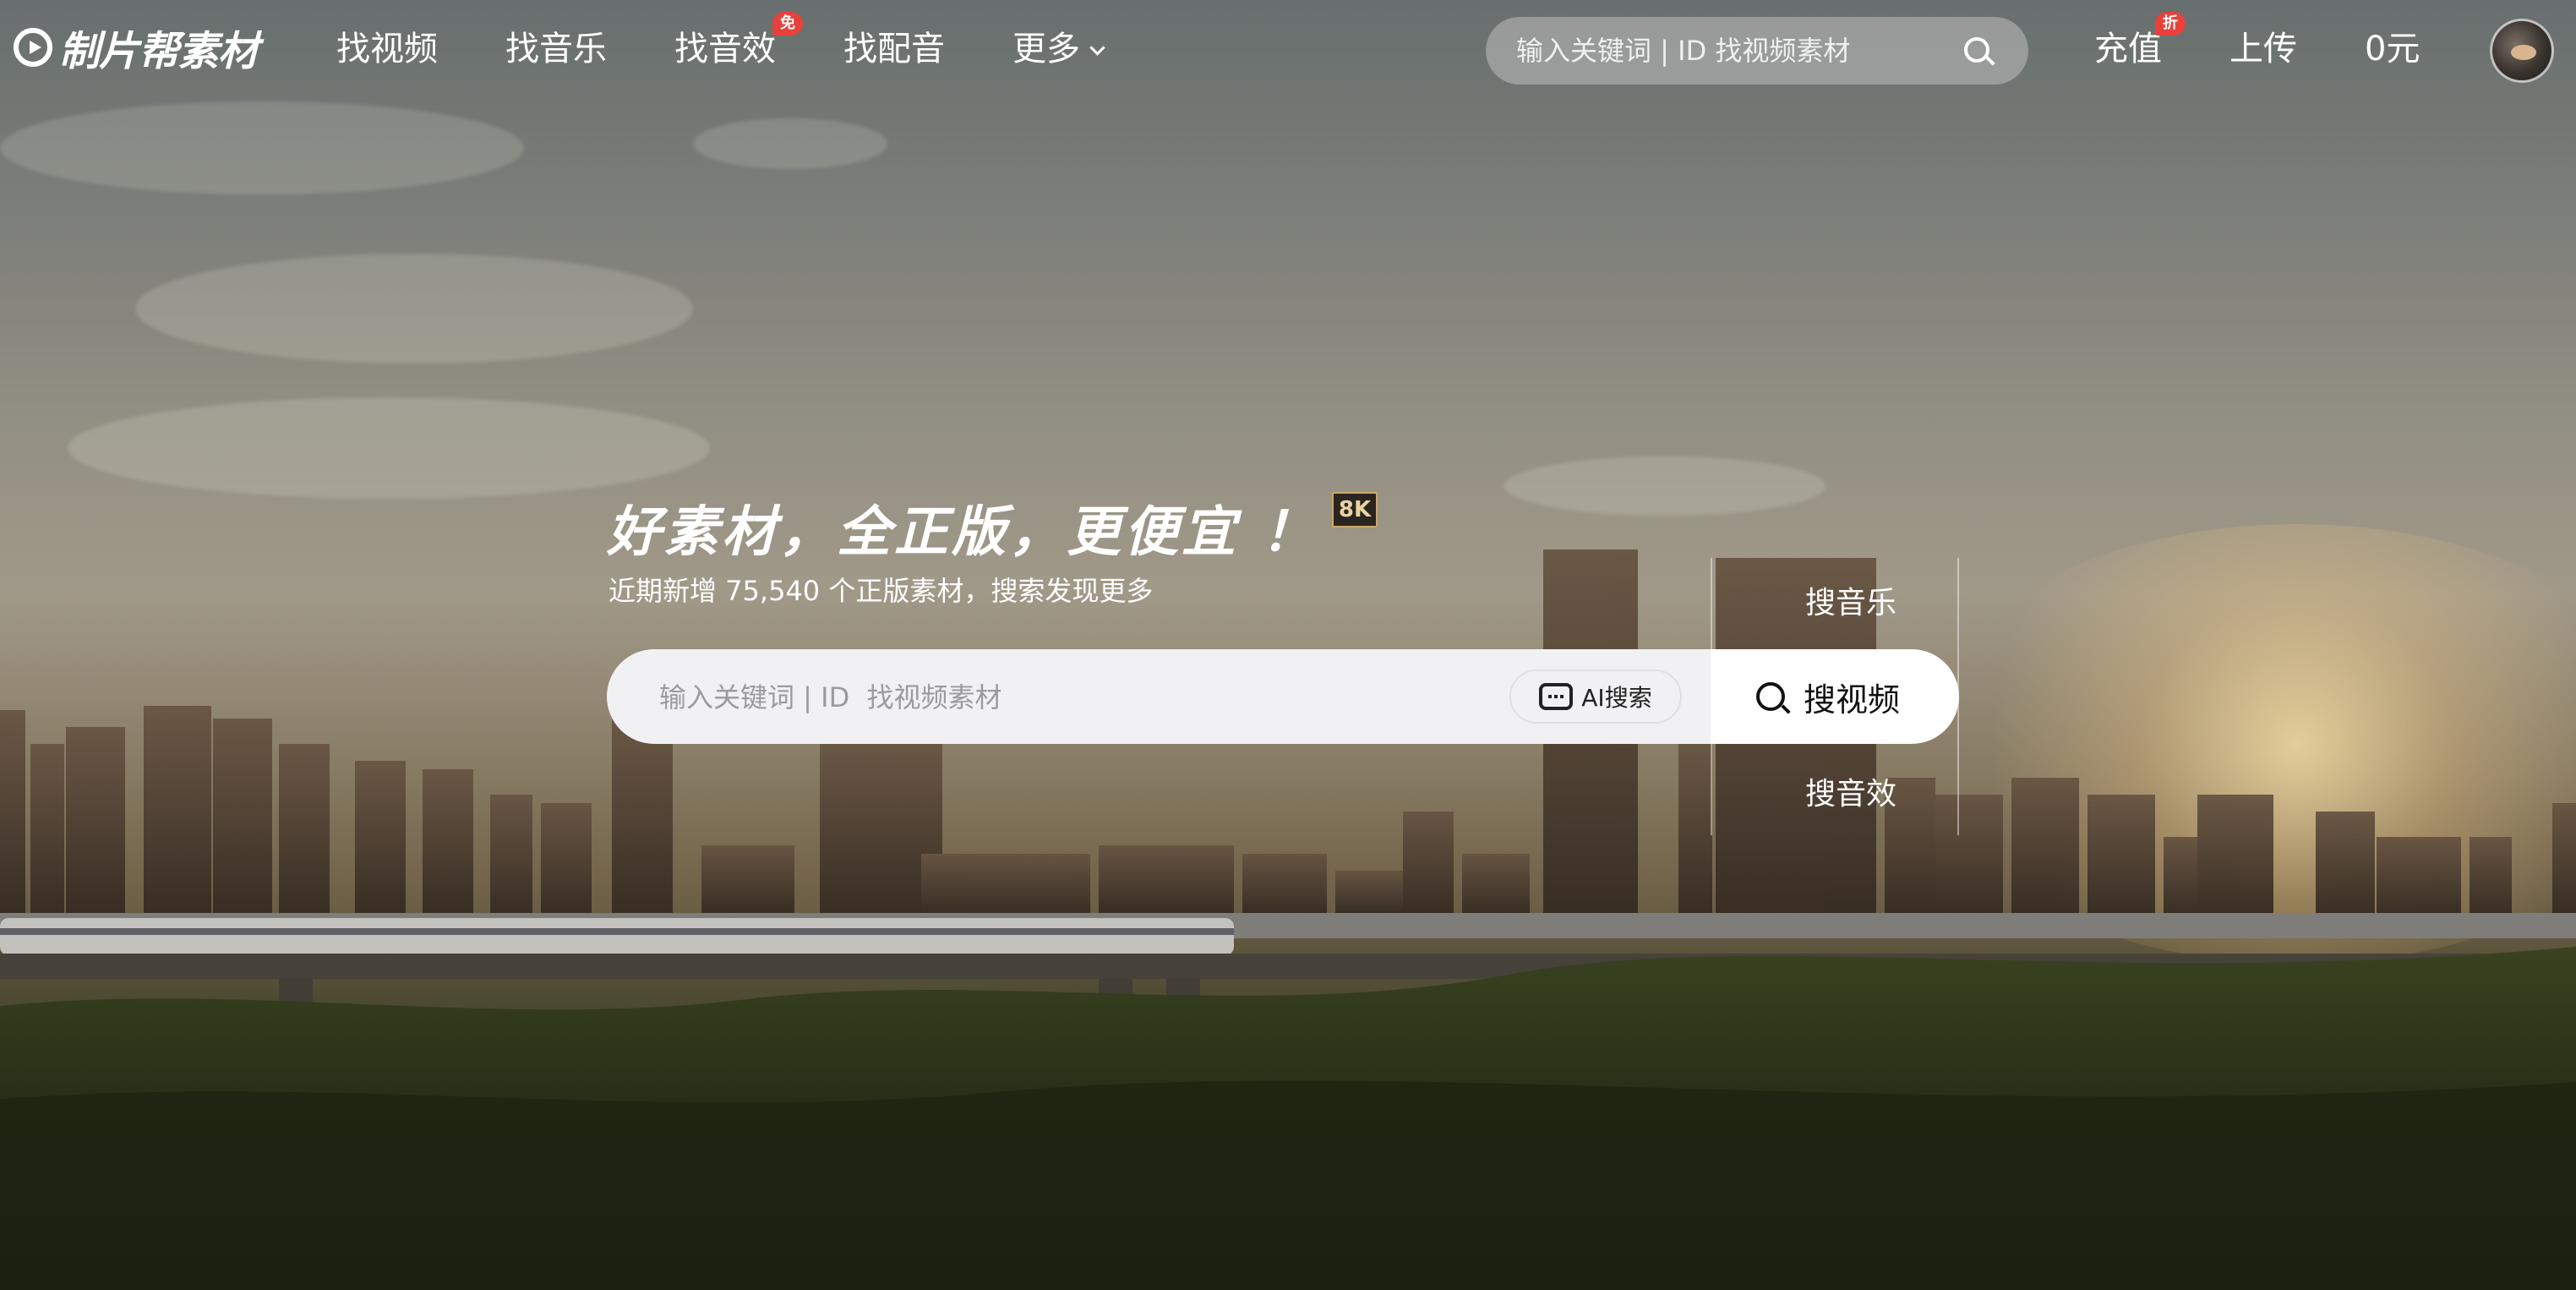 This screenshot has height=1290, width=2576. I want to click on balance-label: 0元, so click(2392, 49).